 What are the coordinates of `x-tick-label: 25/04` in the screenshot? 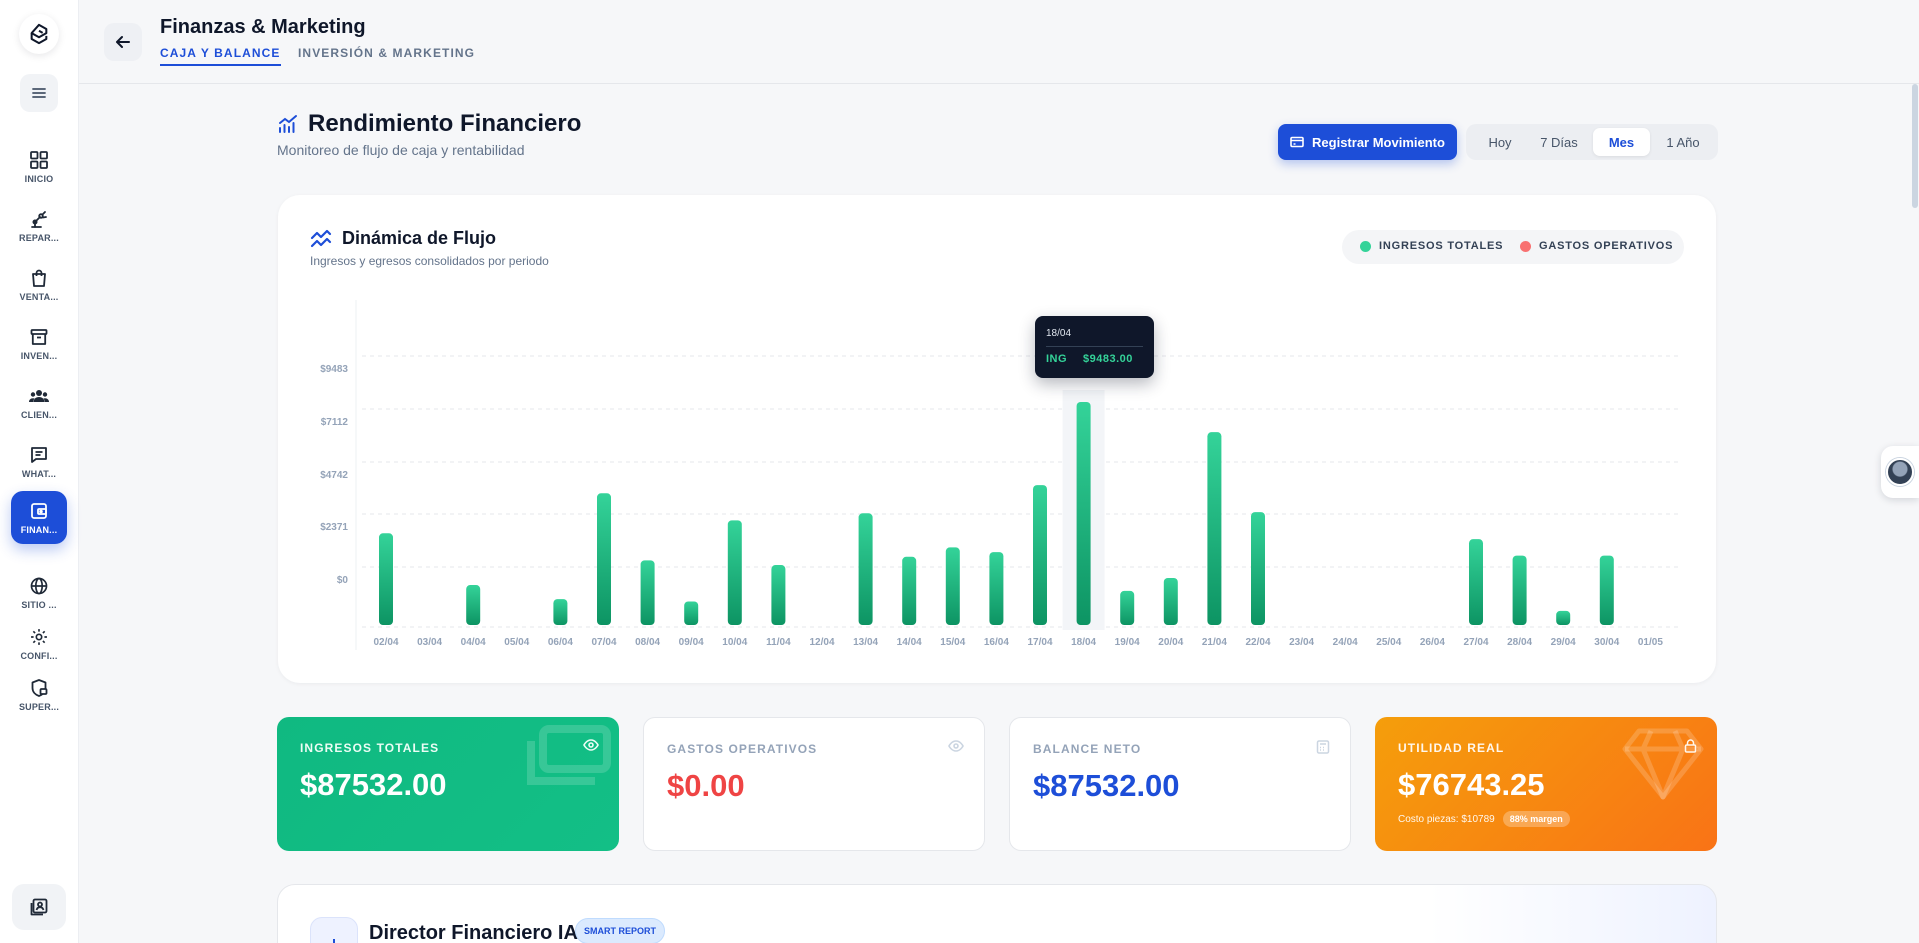 It's located at (1388, 642).